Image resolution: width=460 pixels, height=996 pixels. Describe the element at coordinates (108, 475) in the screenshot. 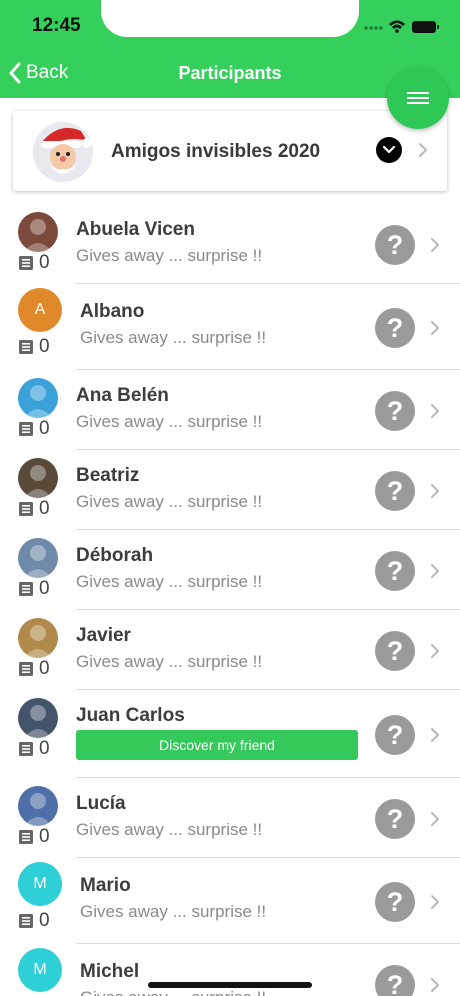

I see `participant-name: Beatriz` at that location.